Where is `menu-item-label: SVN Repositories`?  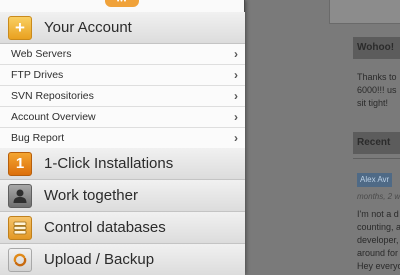 menu-item-label: SVN Repositories is located at coordinates (52, 96).